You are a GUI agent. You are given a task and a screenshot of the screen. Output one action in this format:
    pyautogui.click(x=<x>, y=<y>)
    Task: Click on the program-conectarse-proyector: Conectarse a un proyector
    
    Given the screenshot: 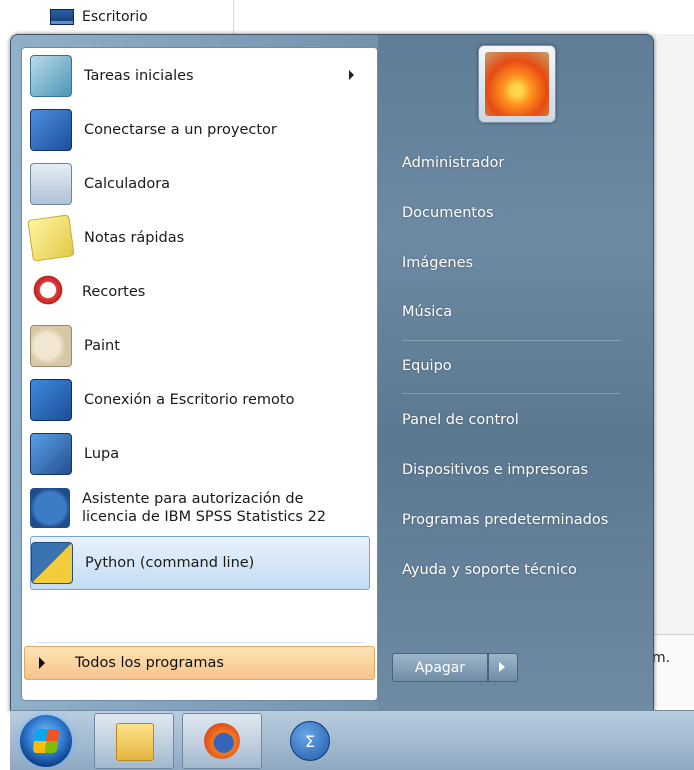 What is the action you would take?
    pyautogui.click(x=199, y=130)
    